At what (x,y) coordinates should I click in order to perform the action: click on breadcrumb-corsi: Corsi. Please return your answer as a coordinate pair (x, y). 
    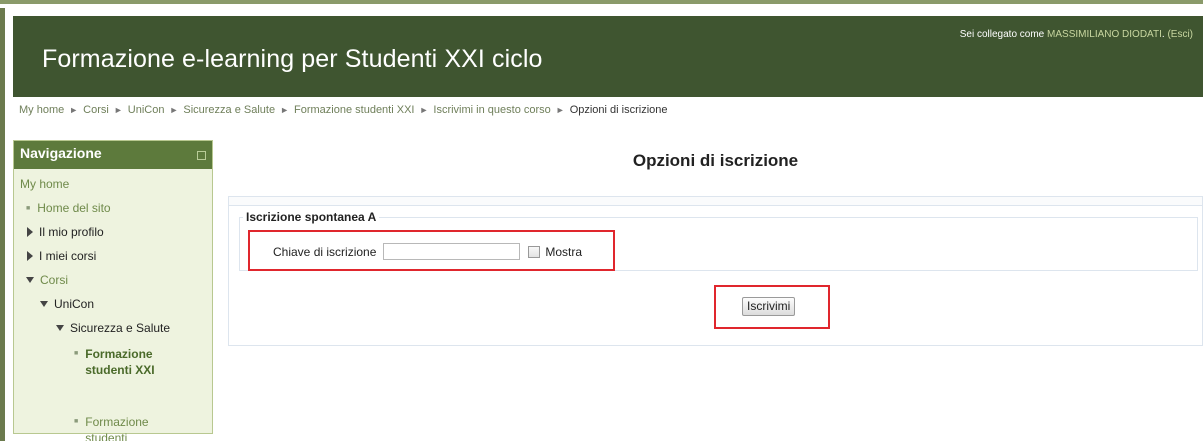
    Looking at the image, I should click on (96, 110).